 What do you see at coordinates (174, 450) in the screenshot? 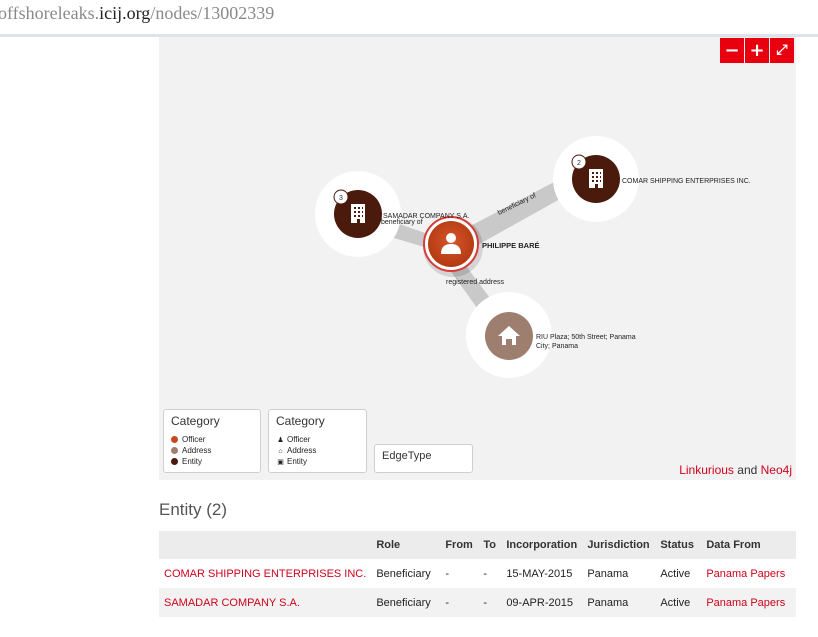
I see `address-color-dot` at bounding box center [174, 450].